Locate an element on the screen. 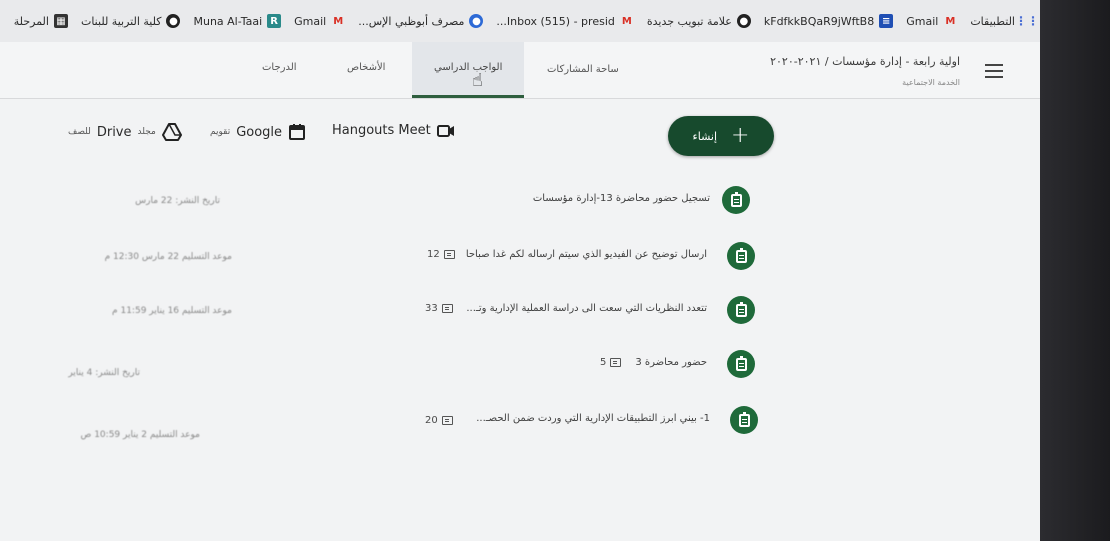  screen-bezel is located at coordinates (1075, 270).